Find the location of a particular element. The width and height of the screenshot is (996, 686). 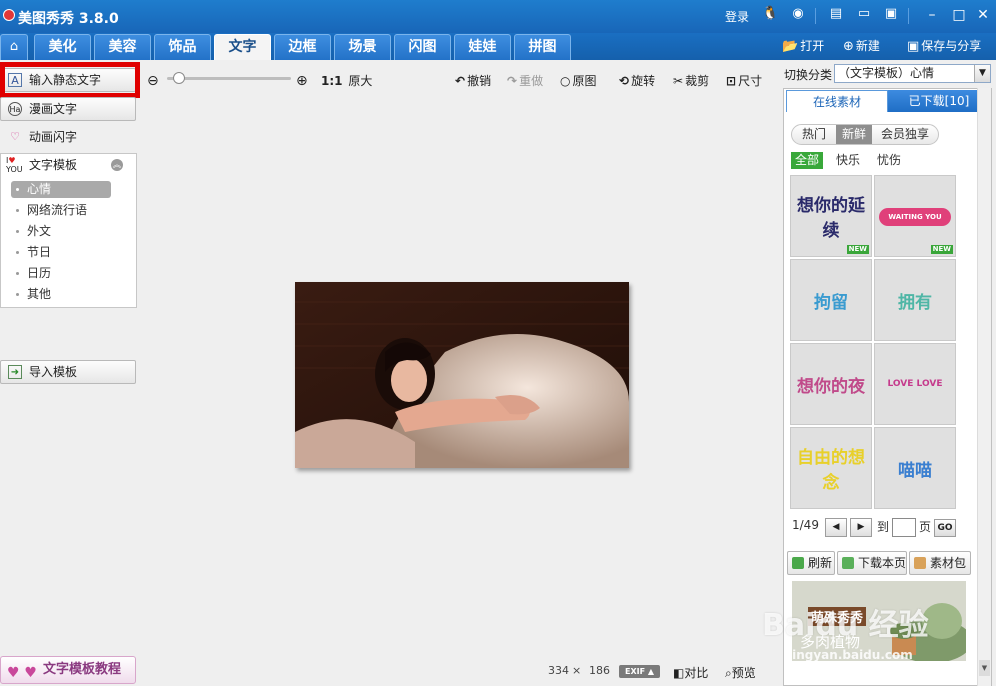

material-thumbnail: 拥有 is located at coordinates (915, 300).